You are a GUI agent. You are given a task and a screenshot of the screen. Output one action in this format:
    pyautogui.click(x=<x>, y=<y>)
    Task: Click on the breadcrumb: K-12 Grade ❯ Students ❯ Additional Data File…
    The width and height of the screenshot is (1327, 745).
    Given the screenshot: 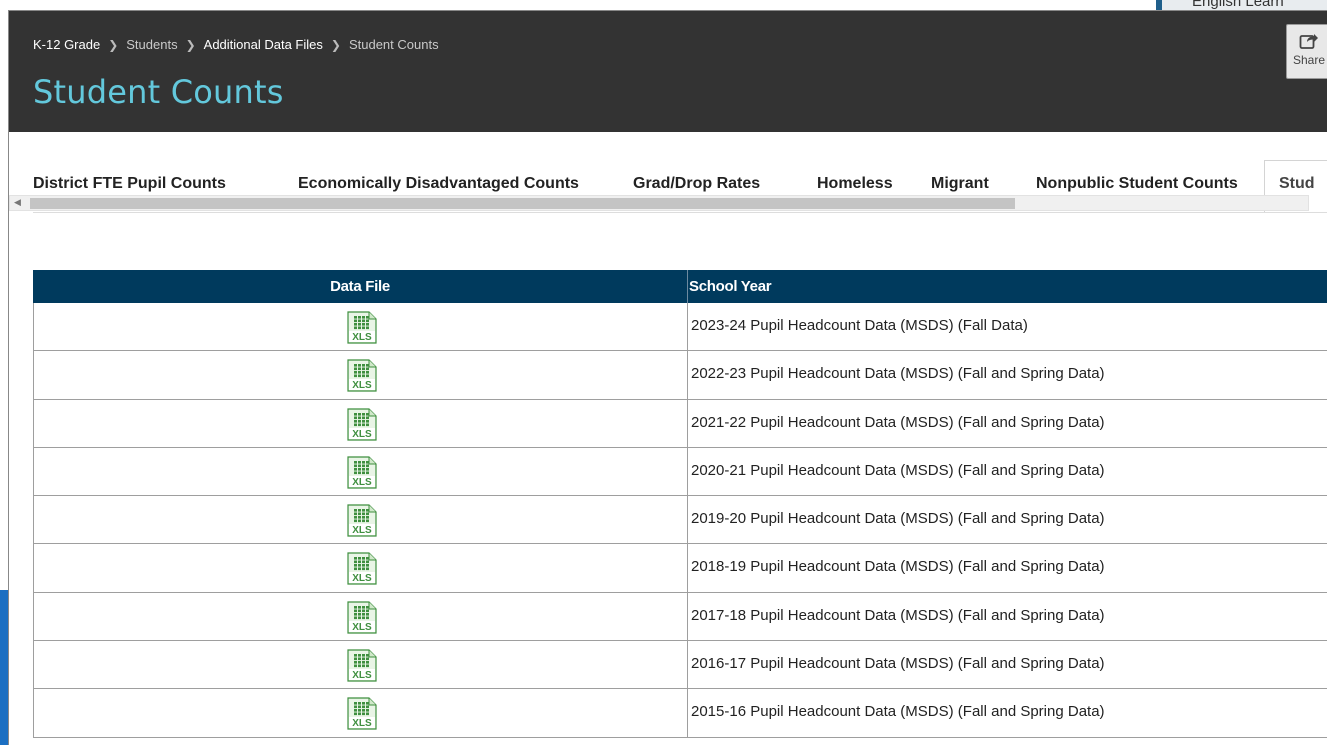 What is the action you would take?
    pyautogui.click(x=236, y=44)
    